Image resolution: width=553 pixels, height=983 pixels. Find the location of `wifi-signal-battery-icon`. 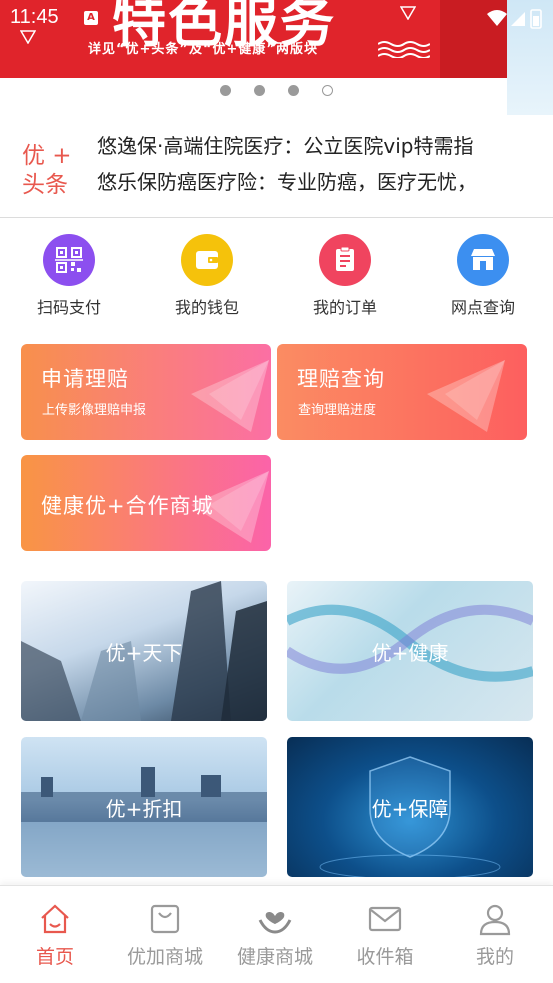

wifi-signal-battery-icon is located at coordinates (514, 19).